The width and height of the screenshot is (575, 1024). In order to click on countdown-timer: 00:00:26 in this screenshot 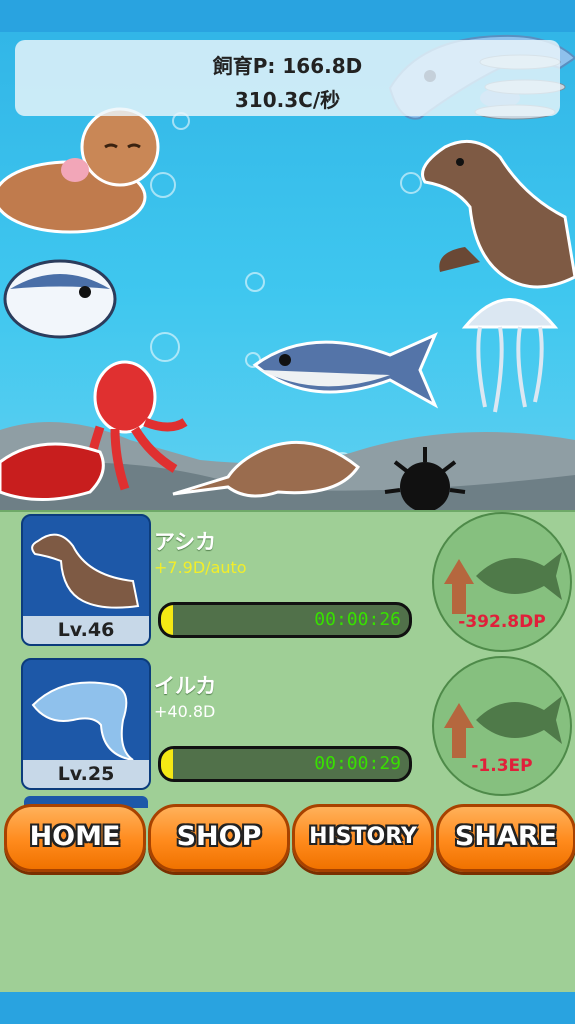, I will do `click(357, 619)`.